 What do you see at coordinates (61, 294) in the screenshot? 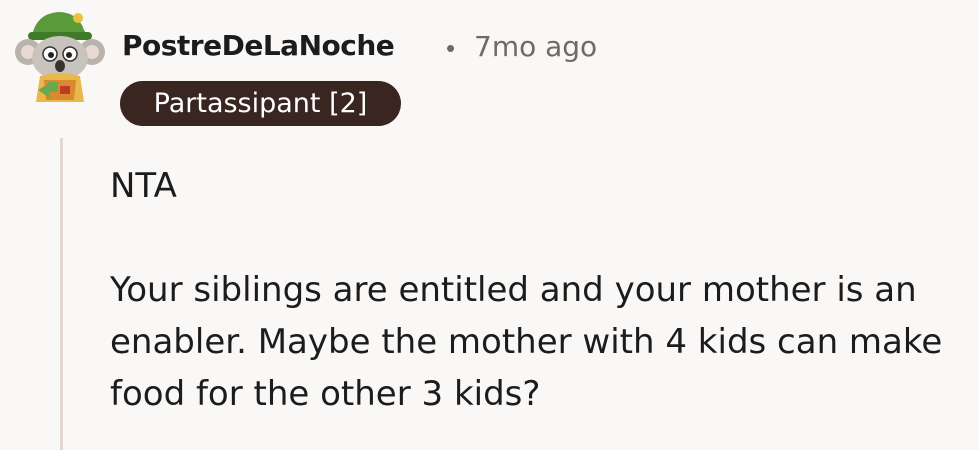
I see `thread-collapse-line` at bounding box center [61, 294].